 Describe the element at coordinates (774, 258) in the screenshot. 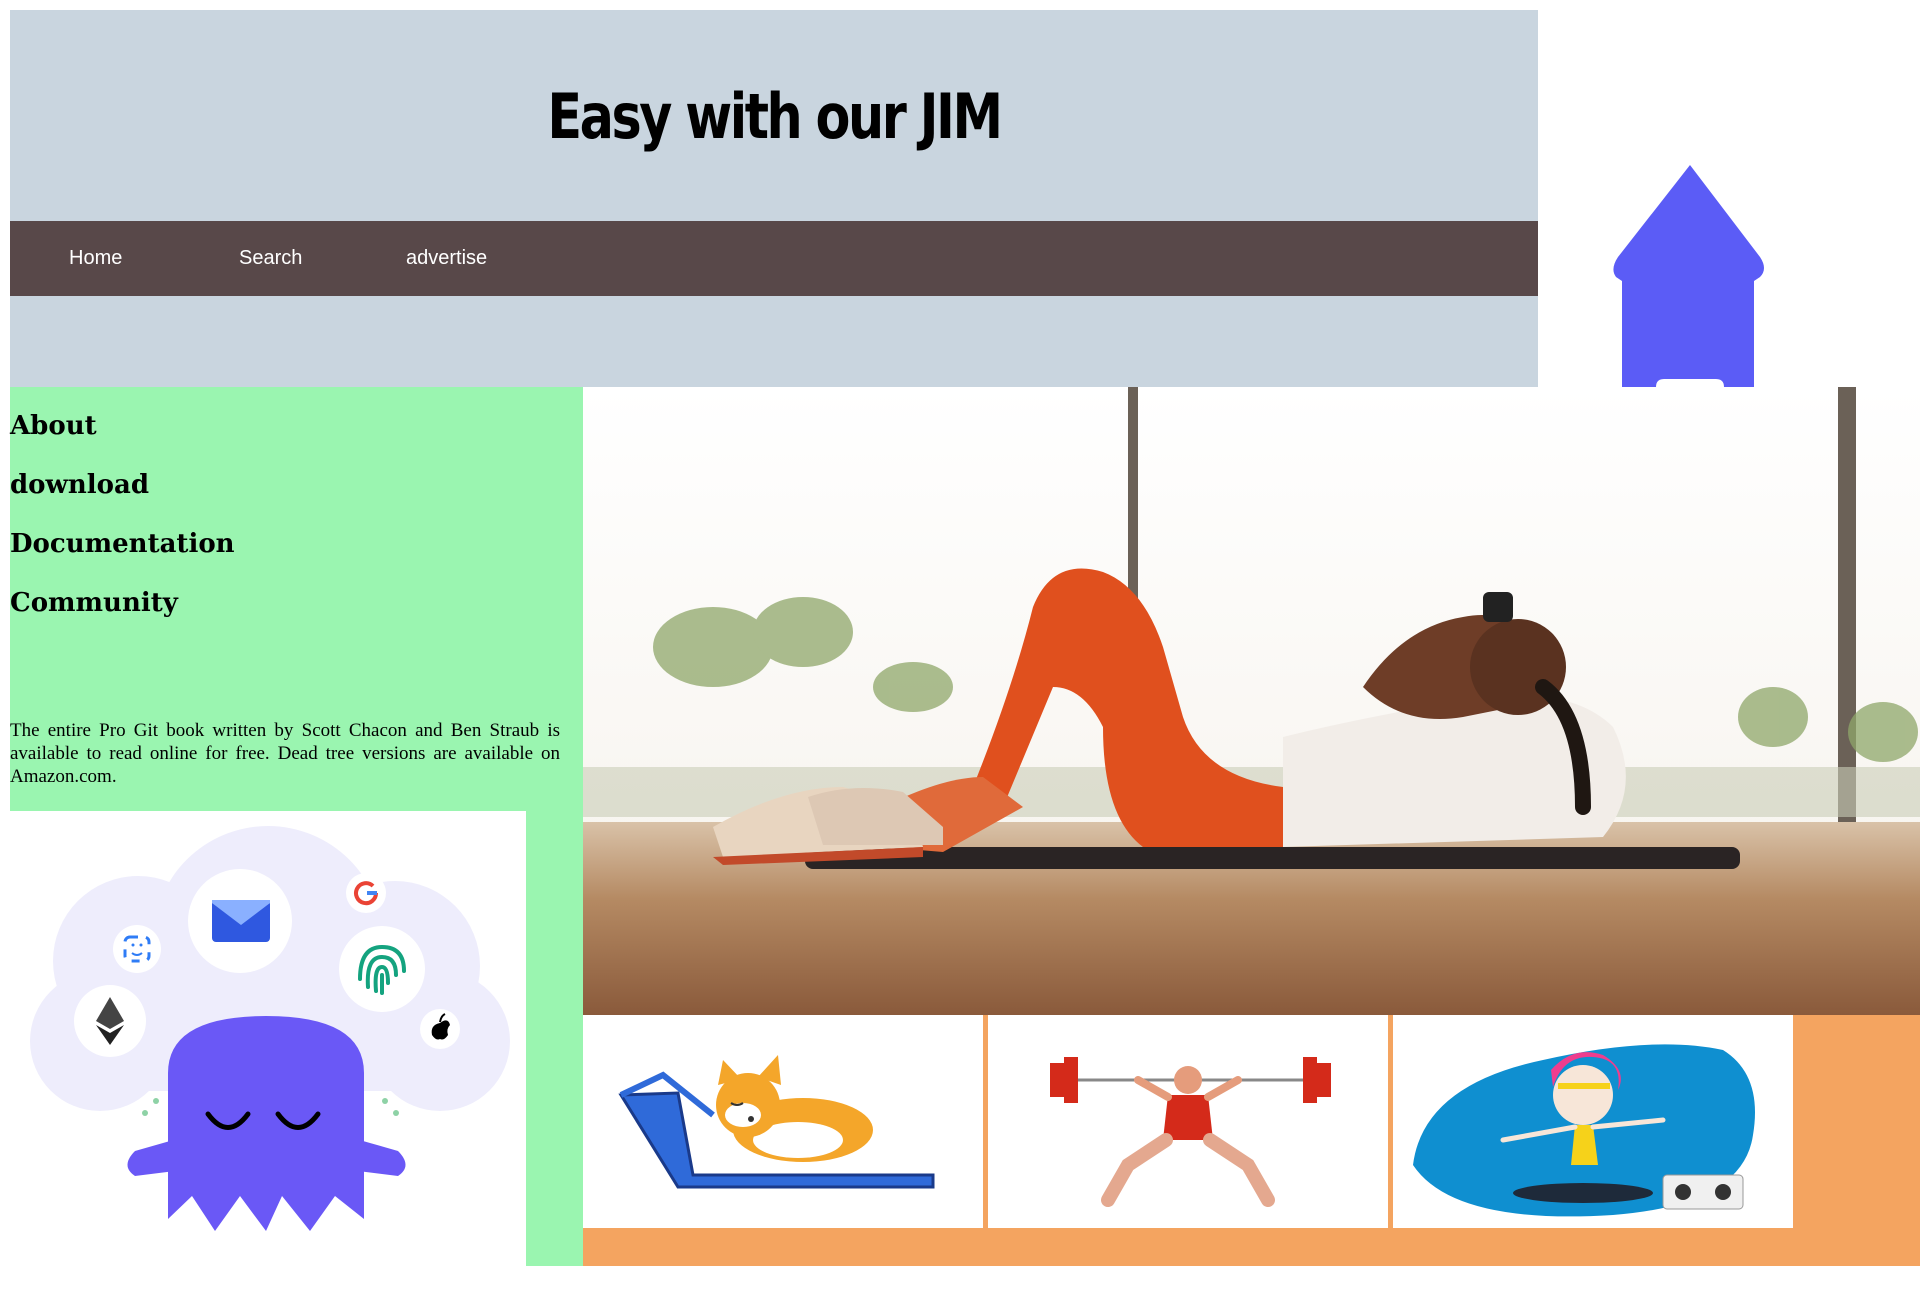

I see `nav-bar: Home Search advertise` at that location.